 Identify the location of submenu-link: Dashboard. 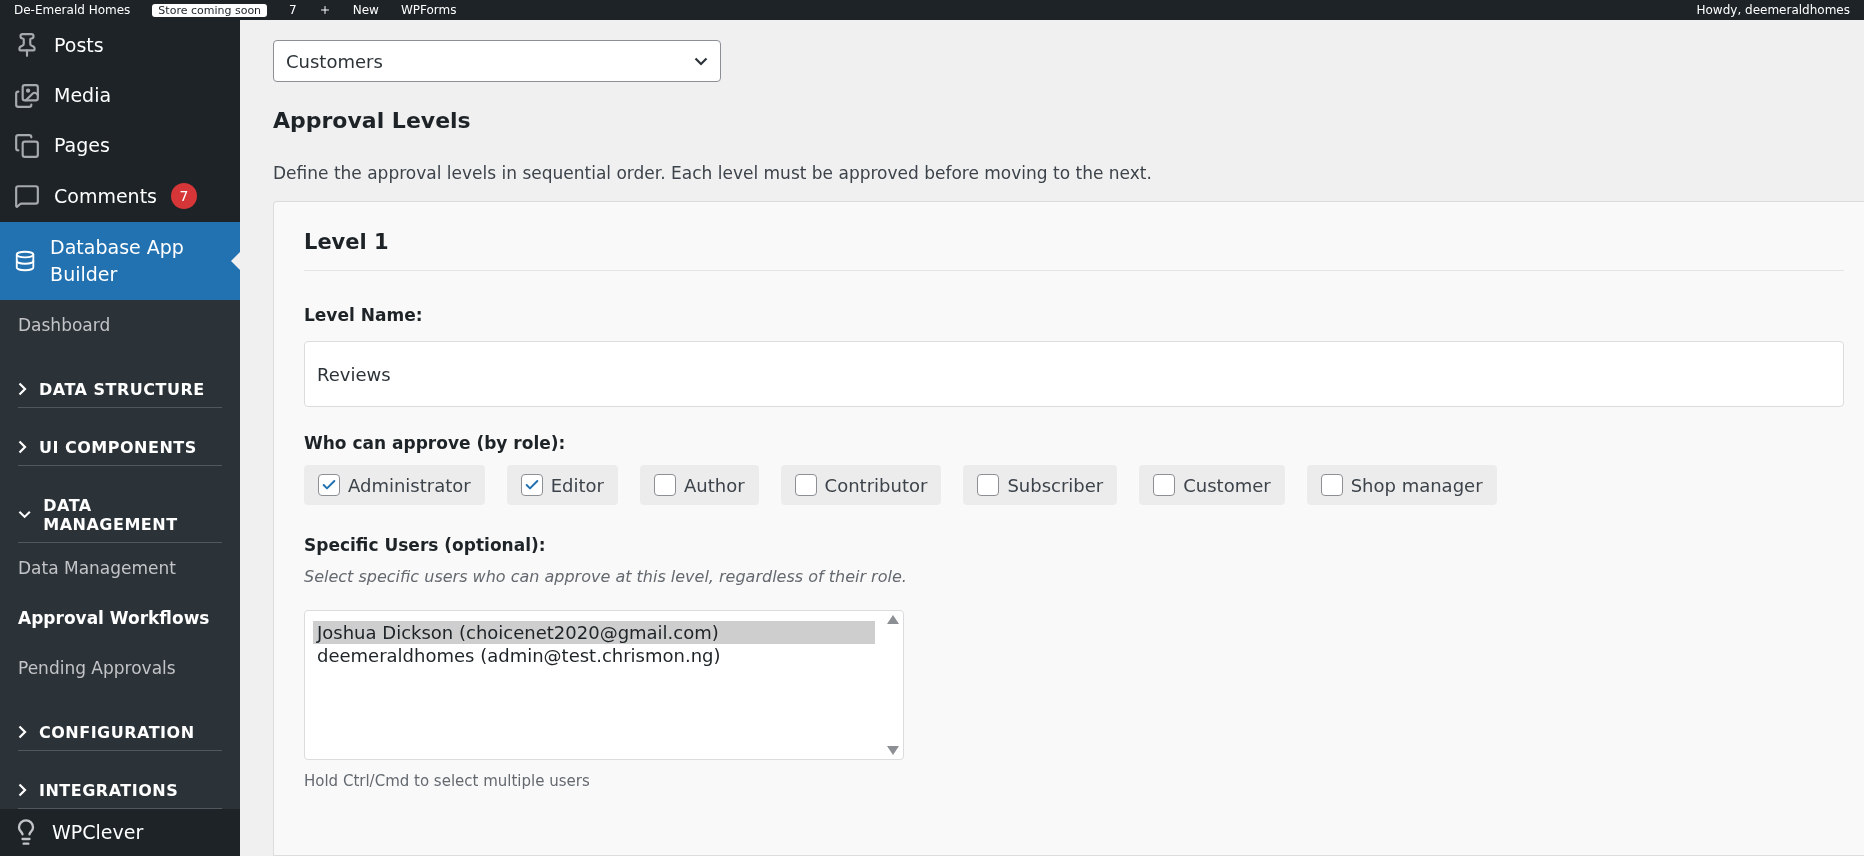
(120, 324).